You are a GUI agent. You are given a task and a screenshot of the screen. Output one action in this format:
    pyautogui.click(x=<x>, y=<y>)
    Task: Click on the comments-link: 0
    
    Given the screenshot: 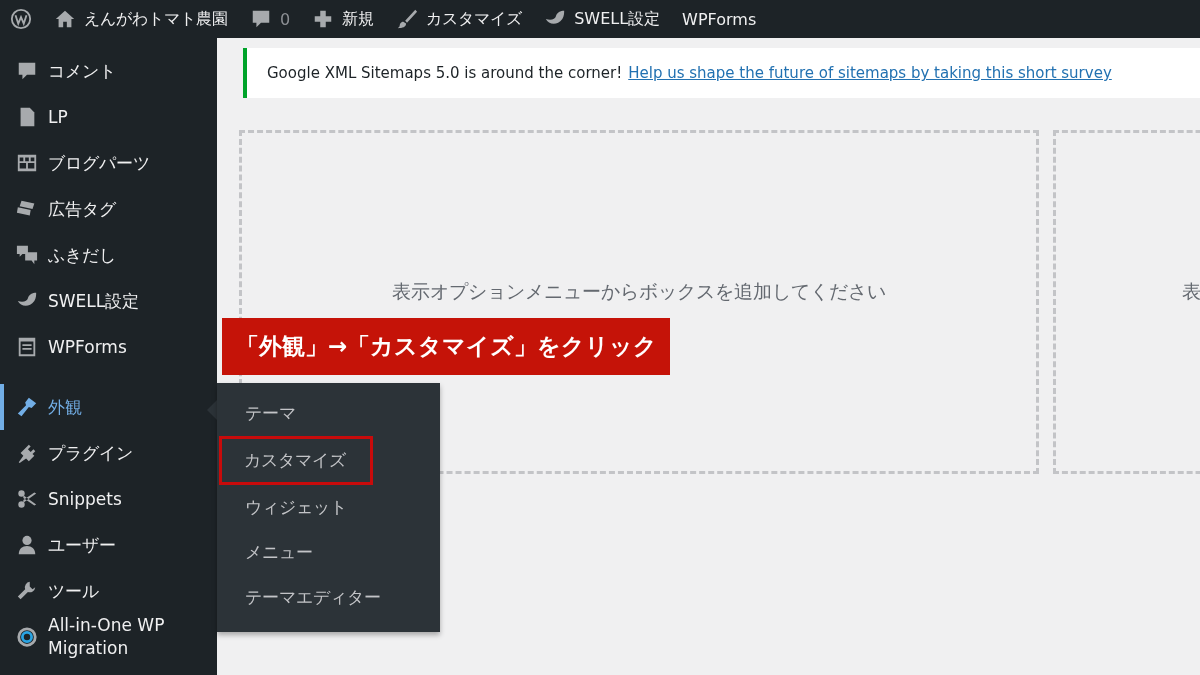 What is the action you would take?
    pyautogui.click(x=270, y=19)
    